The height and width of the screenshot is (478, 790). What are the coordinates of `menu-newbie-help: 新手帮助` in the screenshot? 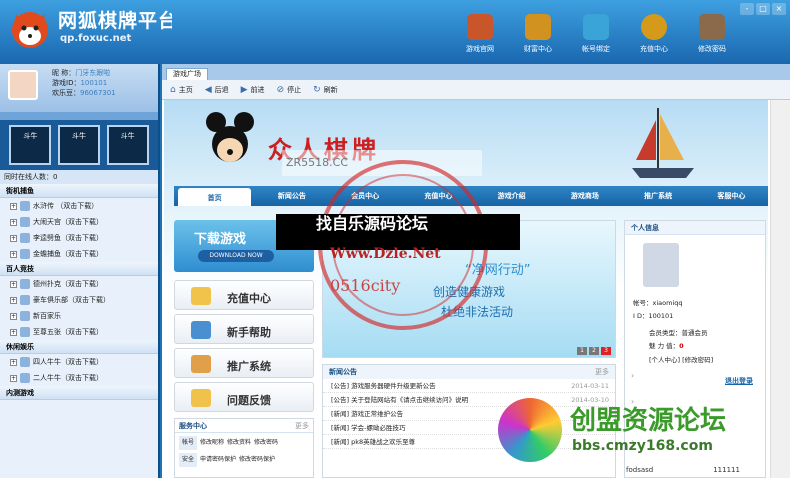 It's located at (244, 329).